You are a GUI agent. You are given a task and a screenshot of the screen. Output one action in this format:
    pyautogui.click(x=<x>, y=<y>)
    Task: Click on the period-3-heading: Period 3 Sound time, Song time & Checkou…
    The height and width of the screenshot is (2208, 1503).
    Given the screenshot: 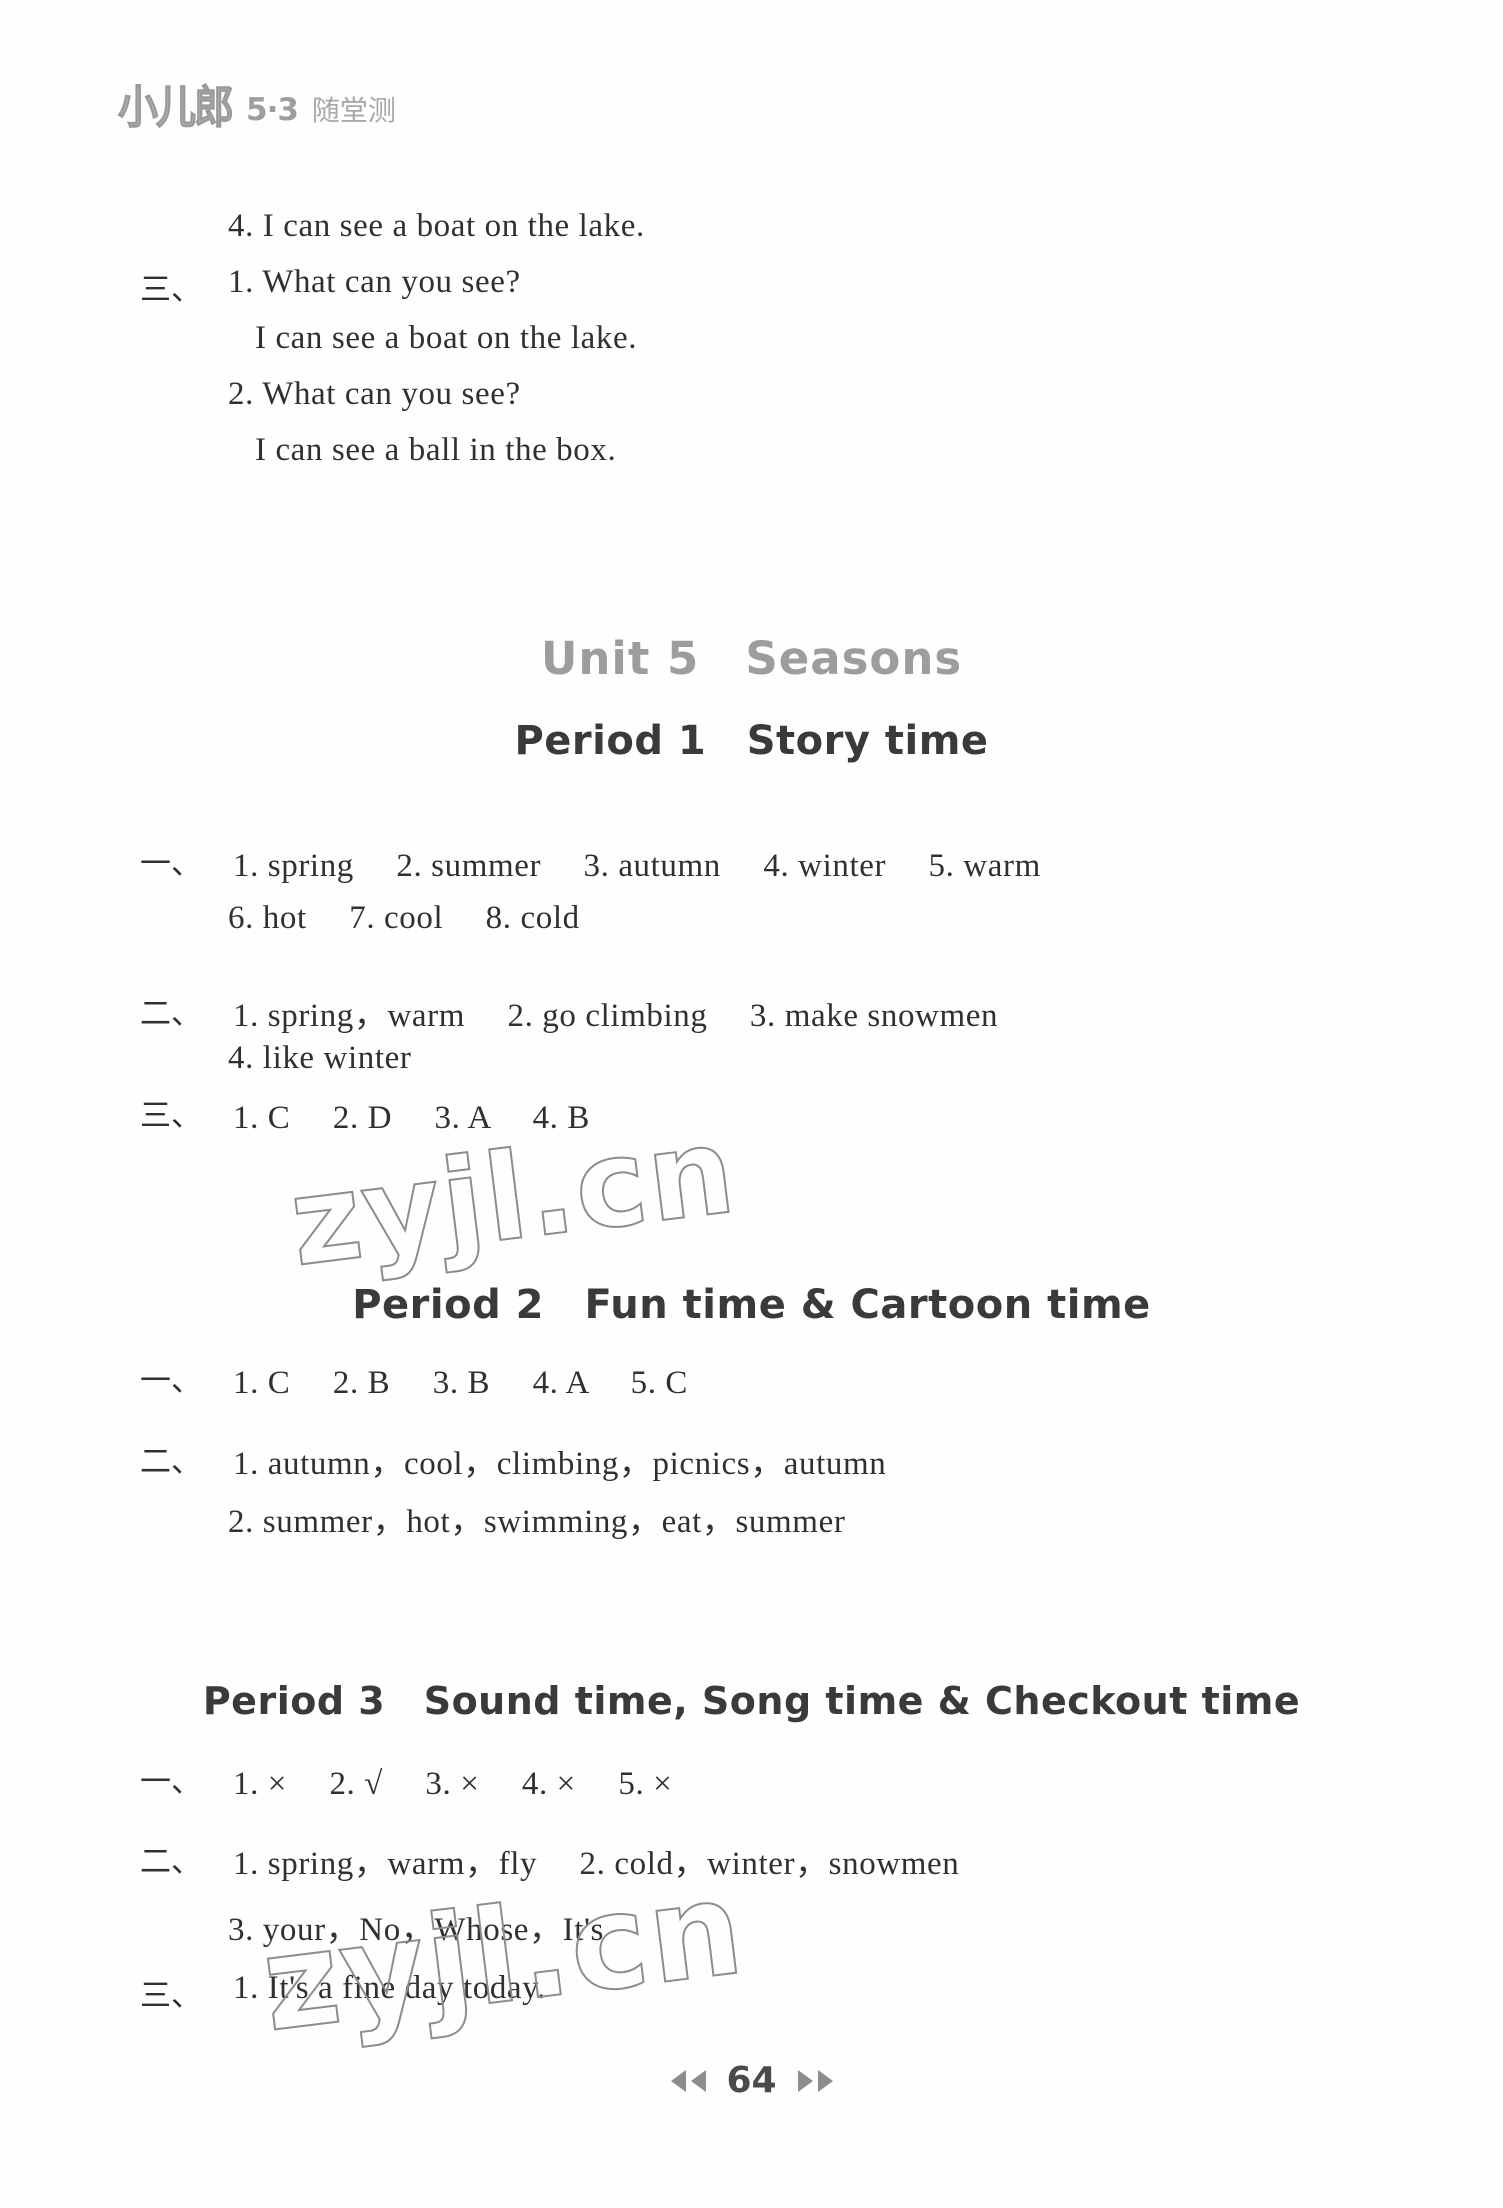 What is the action you would take?
    pyautogui.click(x=751, y=1701)
    